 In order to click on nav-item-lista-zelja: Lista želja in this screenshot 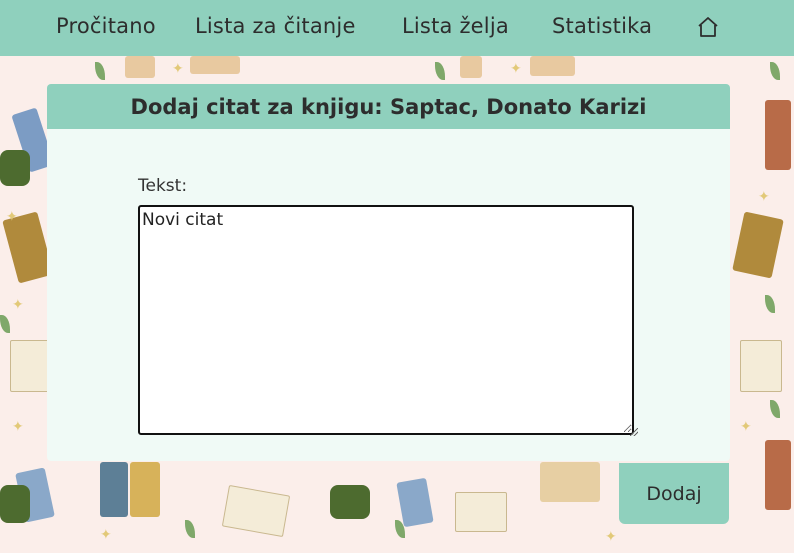, I will do `click(455, 26)`.